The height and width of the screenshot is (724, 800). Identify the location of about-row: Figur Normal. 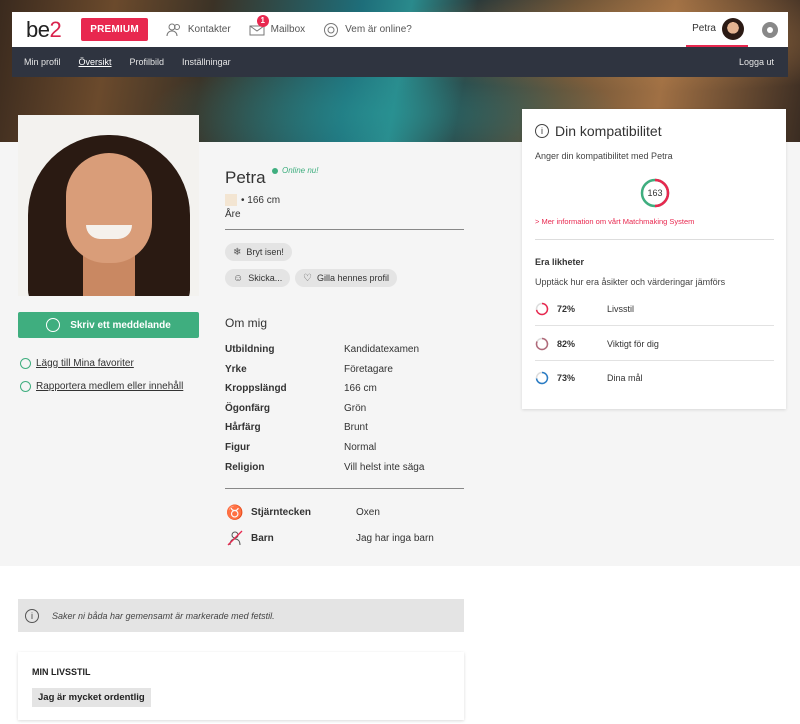
(345, 452).